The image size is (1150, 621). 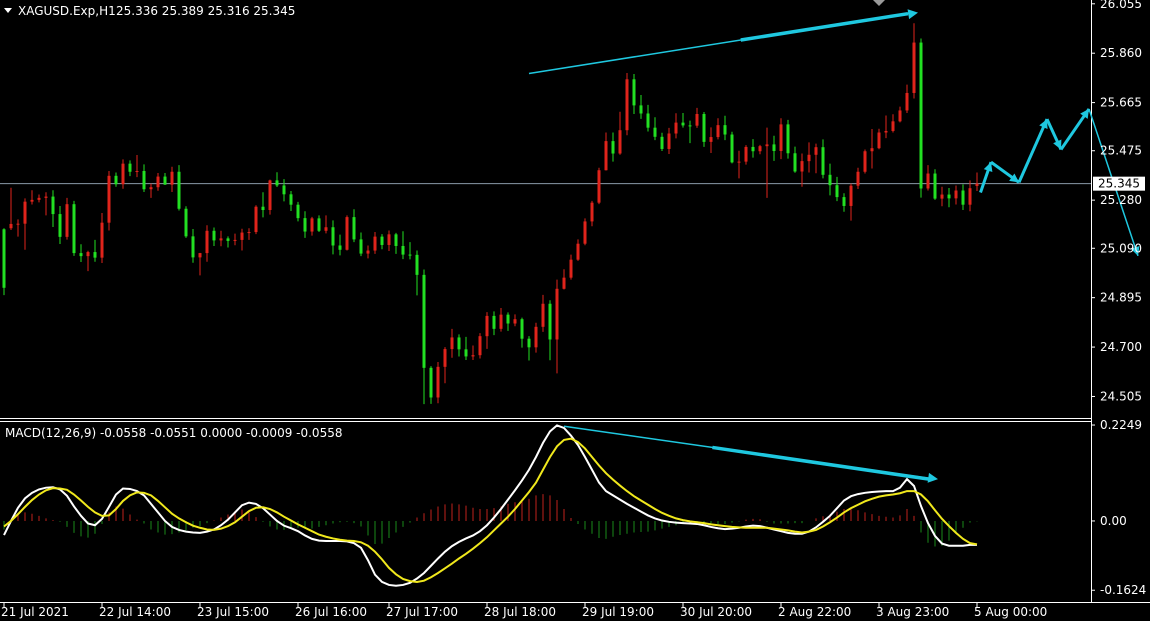 What do you see at coordinates (1121, 53) in the screenshot?
I see `price-tick-label: 25.860` at bounding box center [1121, 53].